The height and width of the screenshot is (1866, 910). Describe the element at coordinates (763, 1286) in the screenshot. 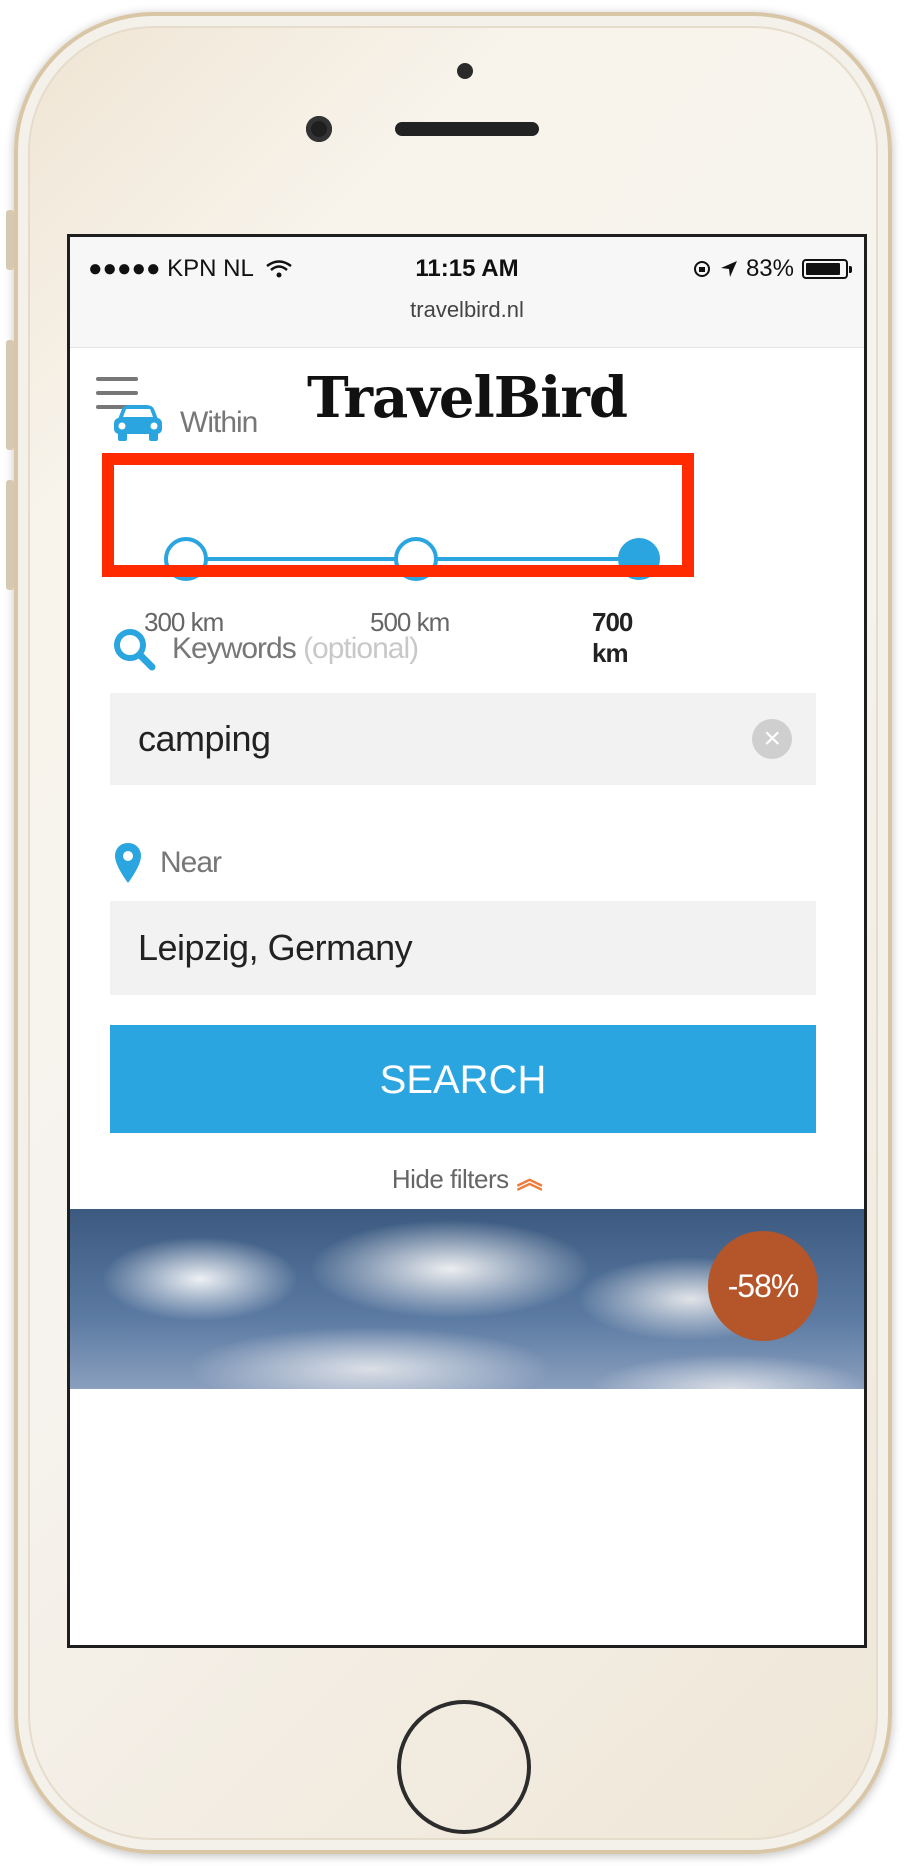

I see `discount-badge: -58%` at that location.